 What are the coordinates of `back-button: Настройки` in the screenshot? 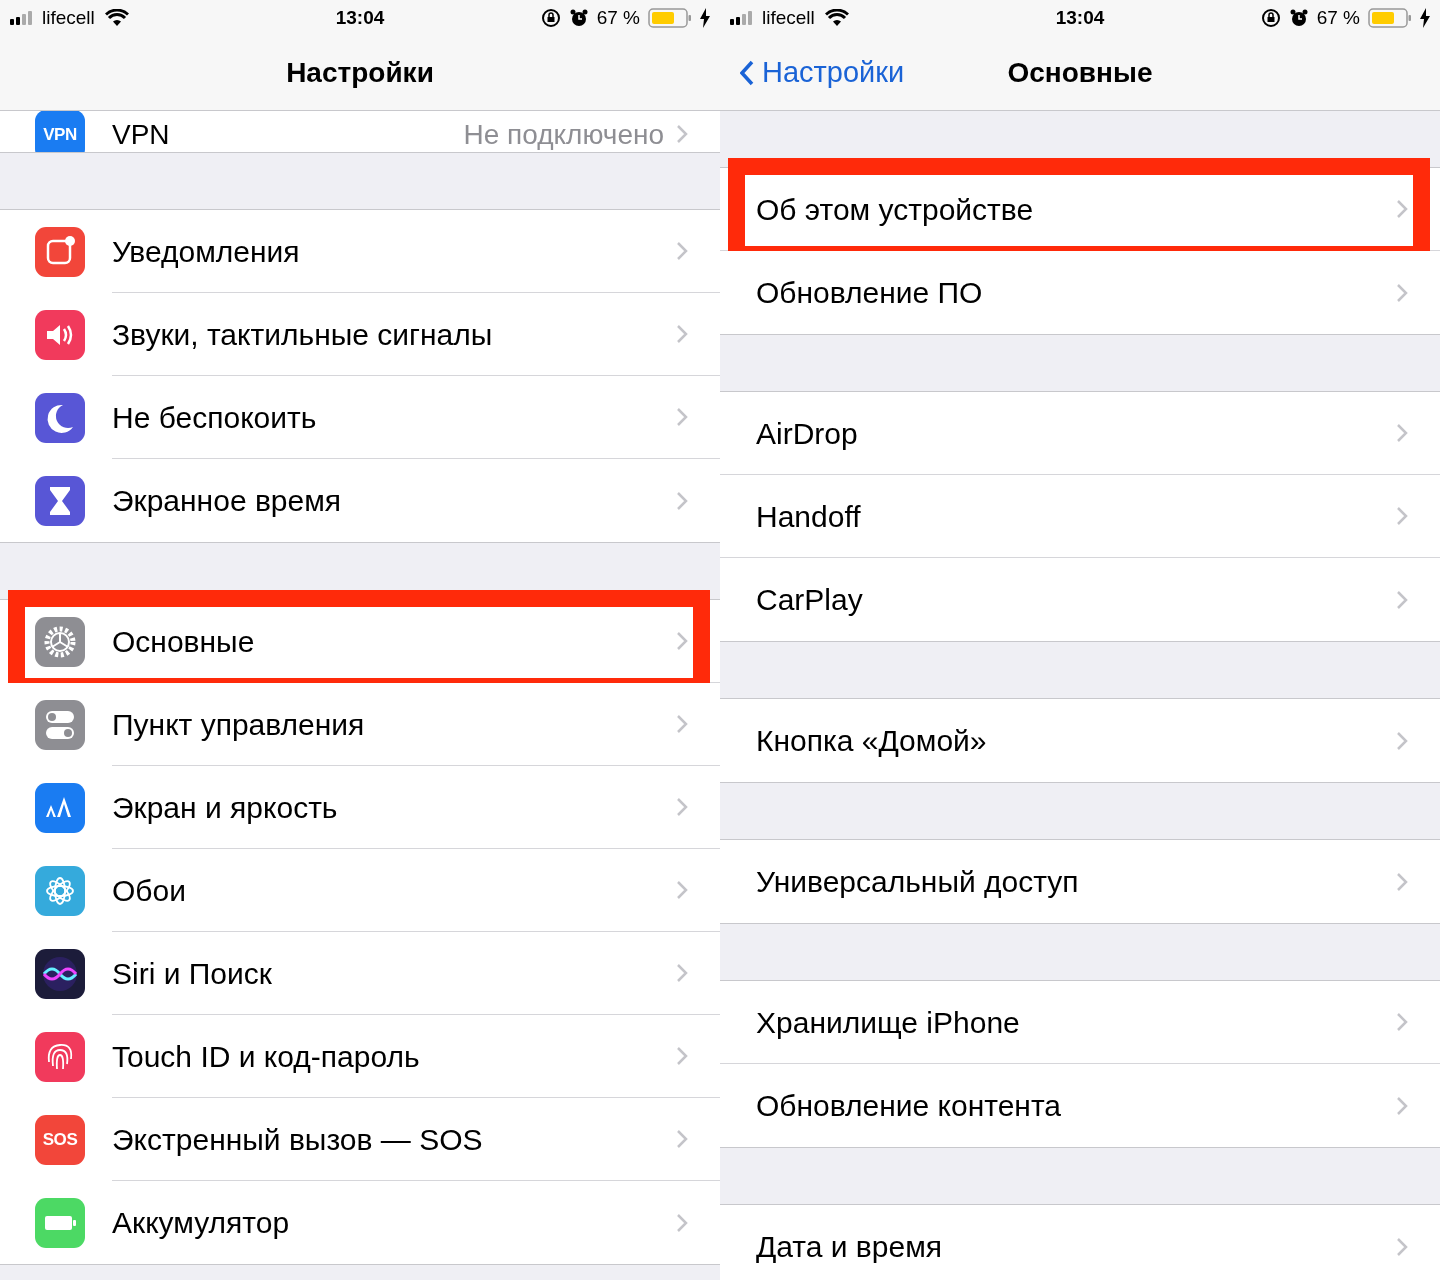 It's located at (822, 73).